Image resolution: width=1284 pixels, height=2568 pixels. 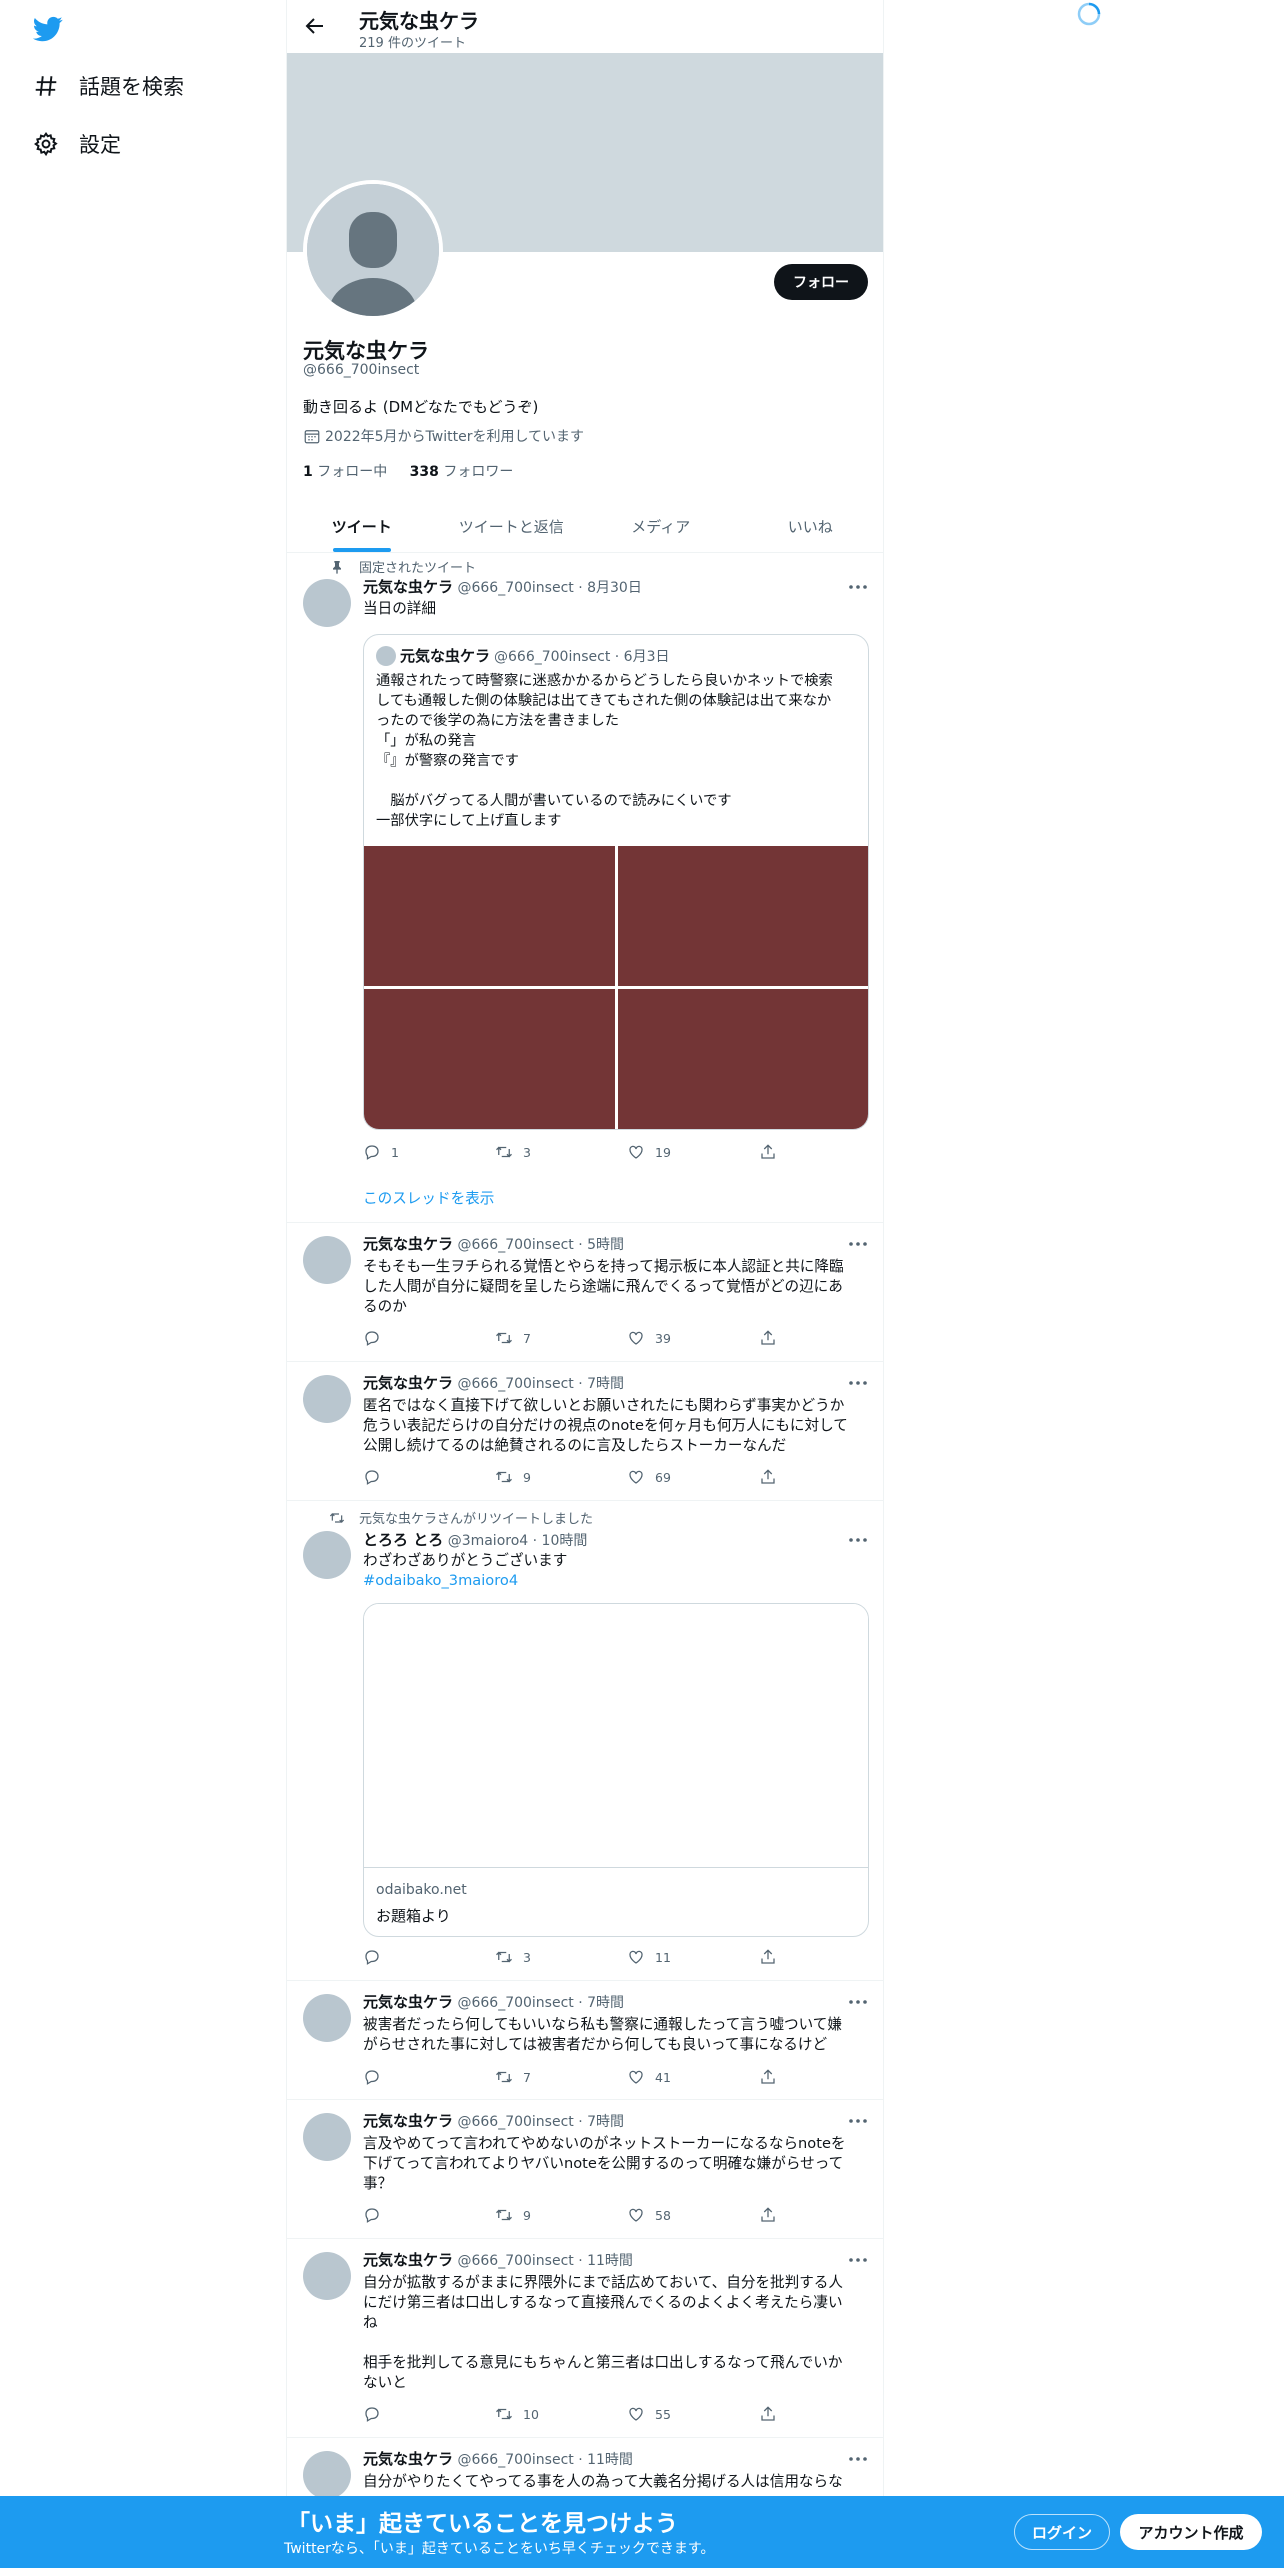 I want to click on tweet-meta: @666_700insect · 8月30日, so click(x=549, y=588).